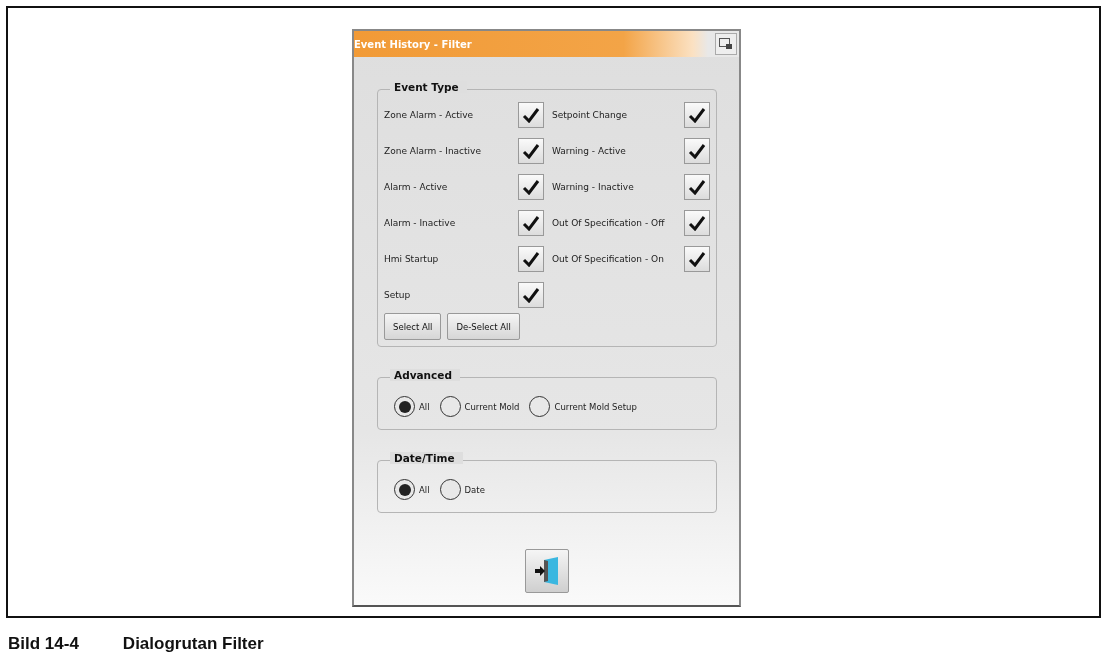 The image size is (1107, 664). What do you see at coordinates (609, 223) in the screenshot?
I see `checkbox-label: Out Of Specification - Off` at bounding box center [609, 223].